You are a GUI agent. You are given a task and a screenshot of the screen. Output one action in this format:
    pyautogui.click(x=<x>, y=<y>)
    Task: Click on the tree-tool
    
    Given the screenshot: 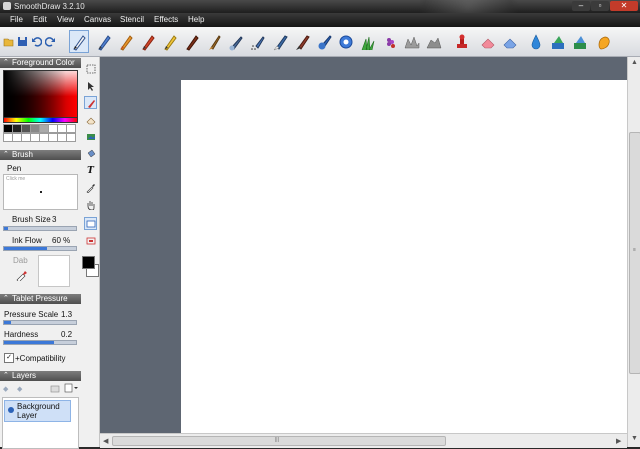 What is the action you would take?
    pyautogui.click(x=412, y=41)
    